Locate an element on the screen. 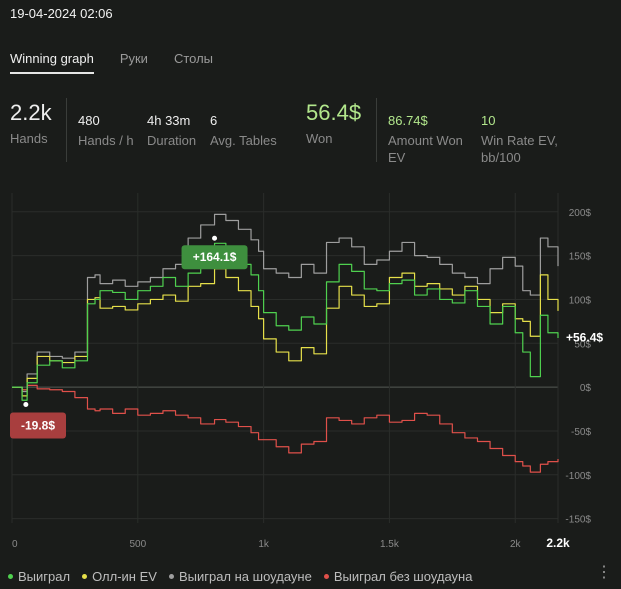  stat-win-rate-ev: 10 Win Rate EV, bb/100 is located at coordinates (519, 139).